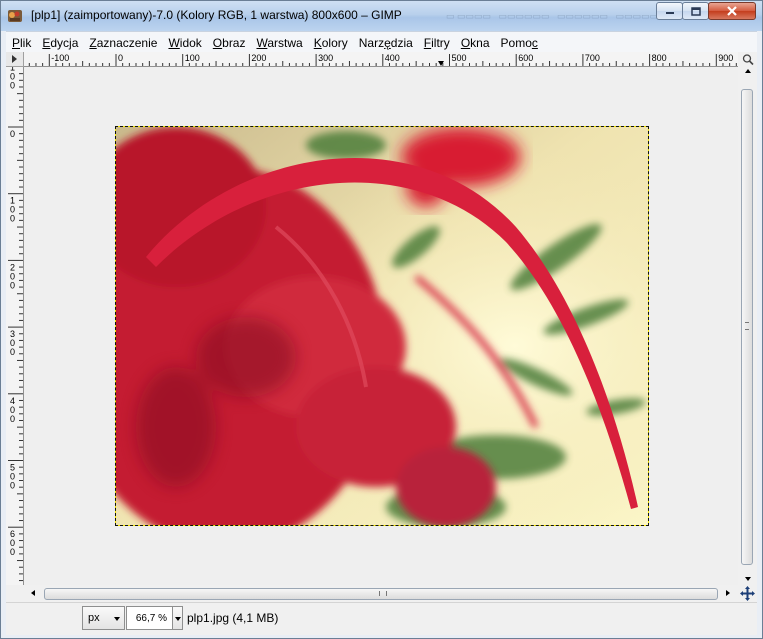 Image resolution: width=763 pixels, height=639 pixels. Describe the element at coordinates (59, 43) in the screenshot. I see `menu-edycja: Edycja` at that location.